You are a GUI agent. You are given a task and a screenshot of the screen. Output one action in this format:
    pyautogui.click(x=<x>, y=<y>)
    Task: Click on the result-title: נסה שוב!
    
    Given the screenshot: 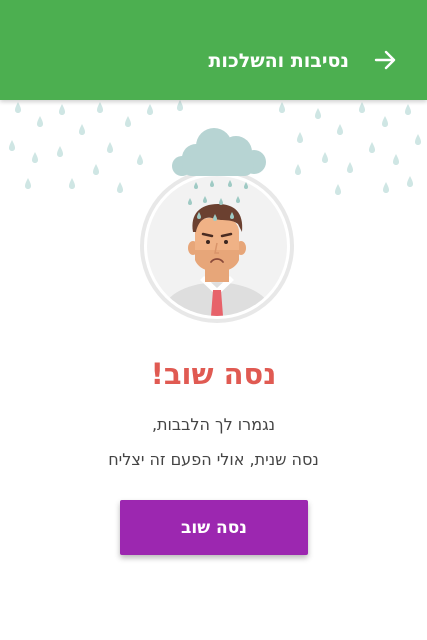 What is the action you would take?
    pyautogui.click(x=213, y=374)
    